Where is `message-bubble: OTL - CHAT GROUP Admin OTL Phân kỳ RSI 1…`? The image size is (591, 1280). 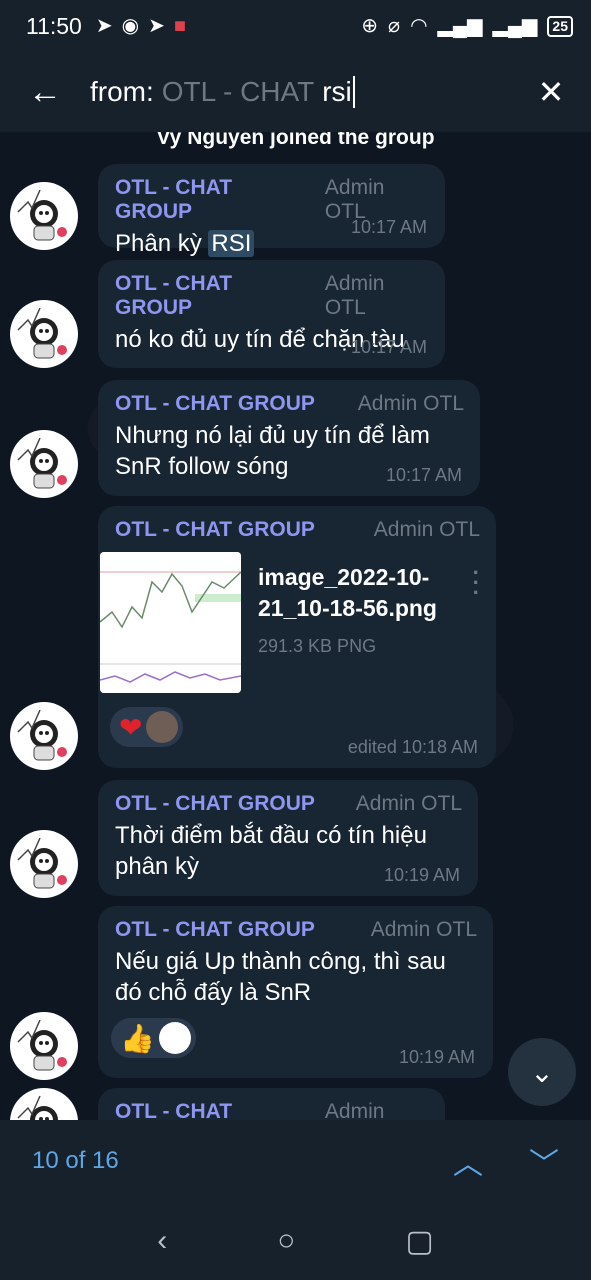
message-bubble: OTL - CHAT GROUP Admin OTL Phân kỳ RSI 1… is located at coordinates (271, 210).